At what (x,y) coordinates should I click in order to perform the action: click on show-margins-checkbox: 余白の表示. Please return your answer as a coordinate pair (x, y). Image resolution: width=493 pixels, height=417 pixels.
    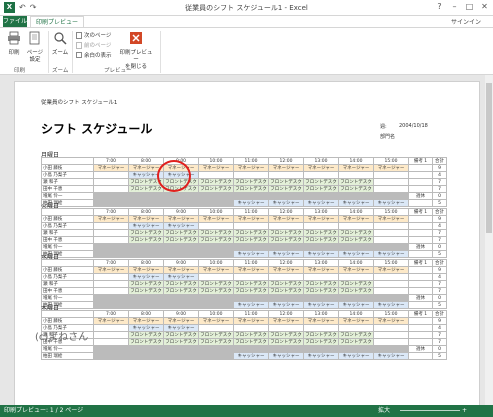
    Looking at the image, I should click on (94, 55).